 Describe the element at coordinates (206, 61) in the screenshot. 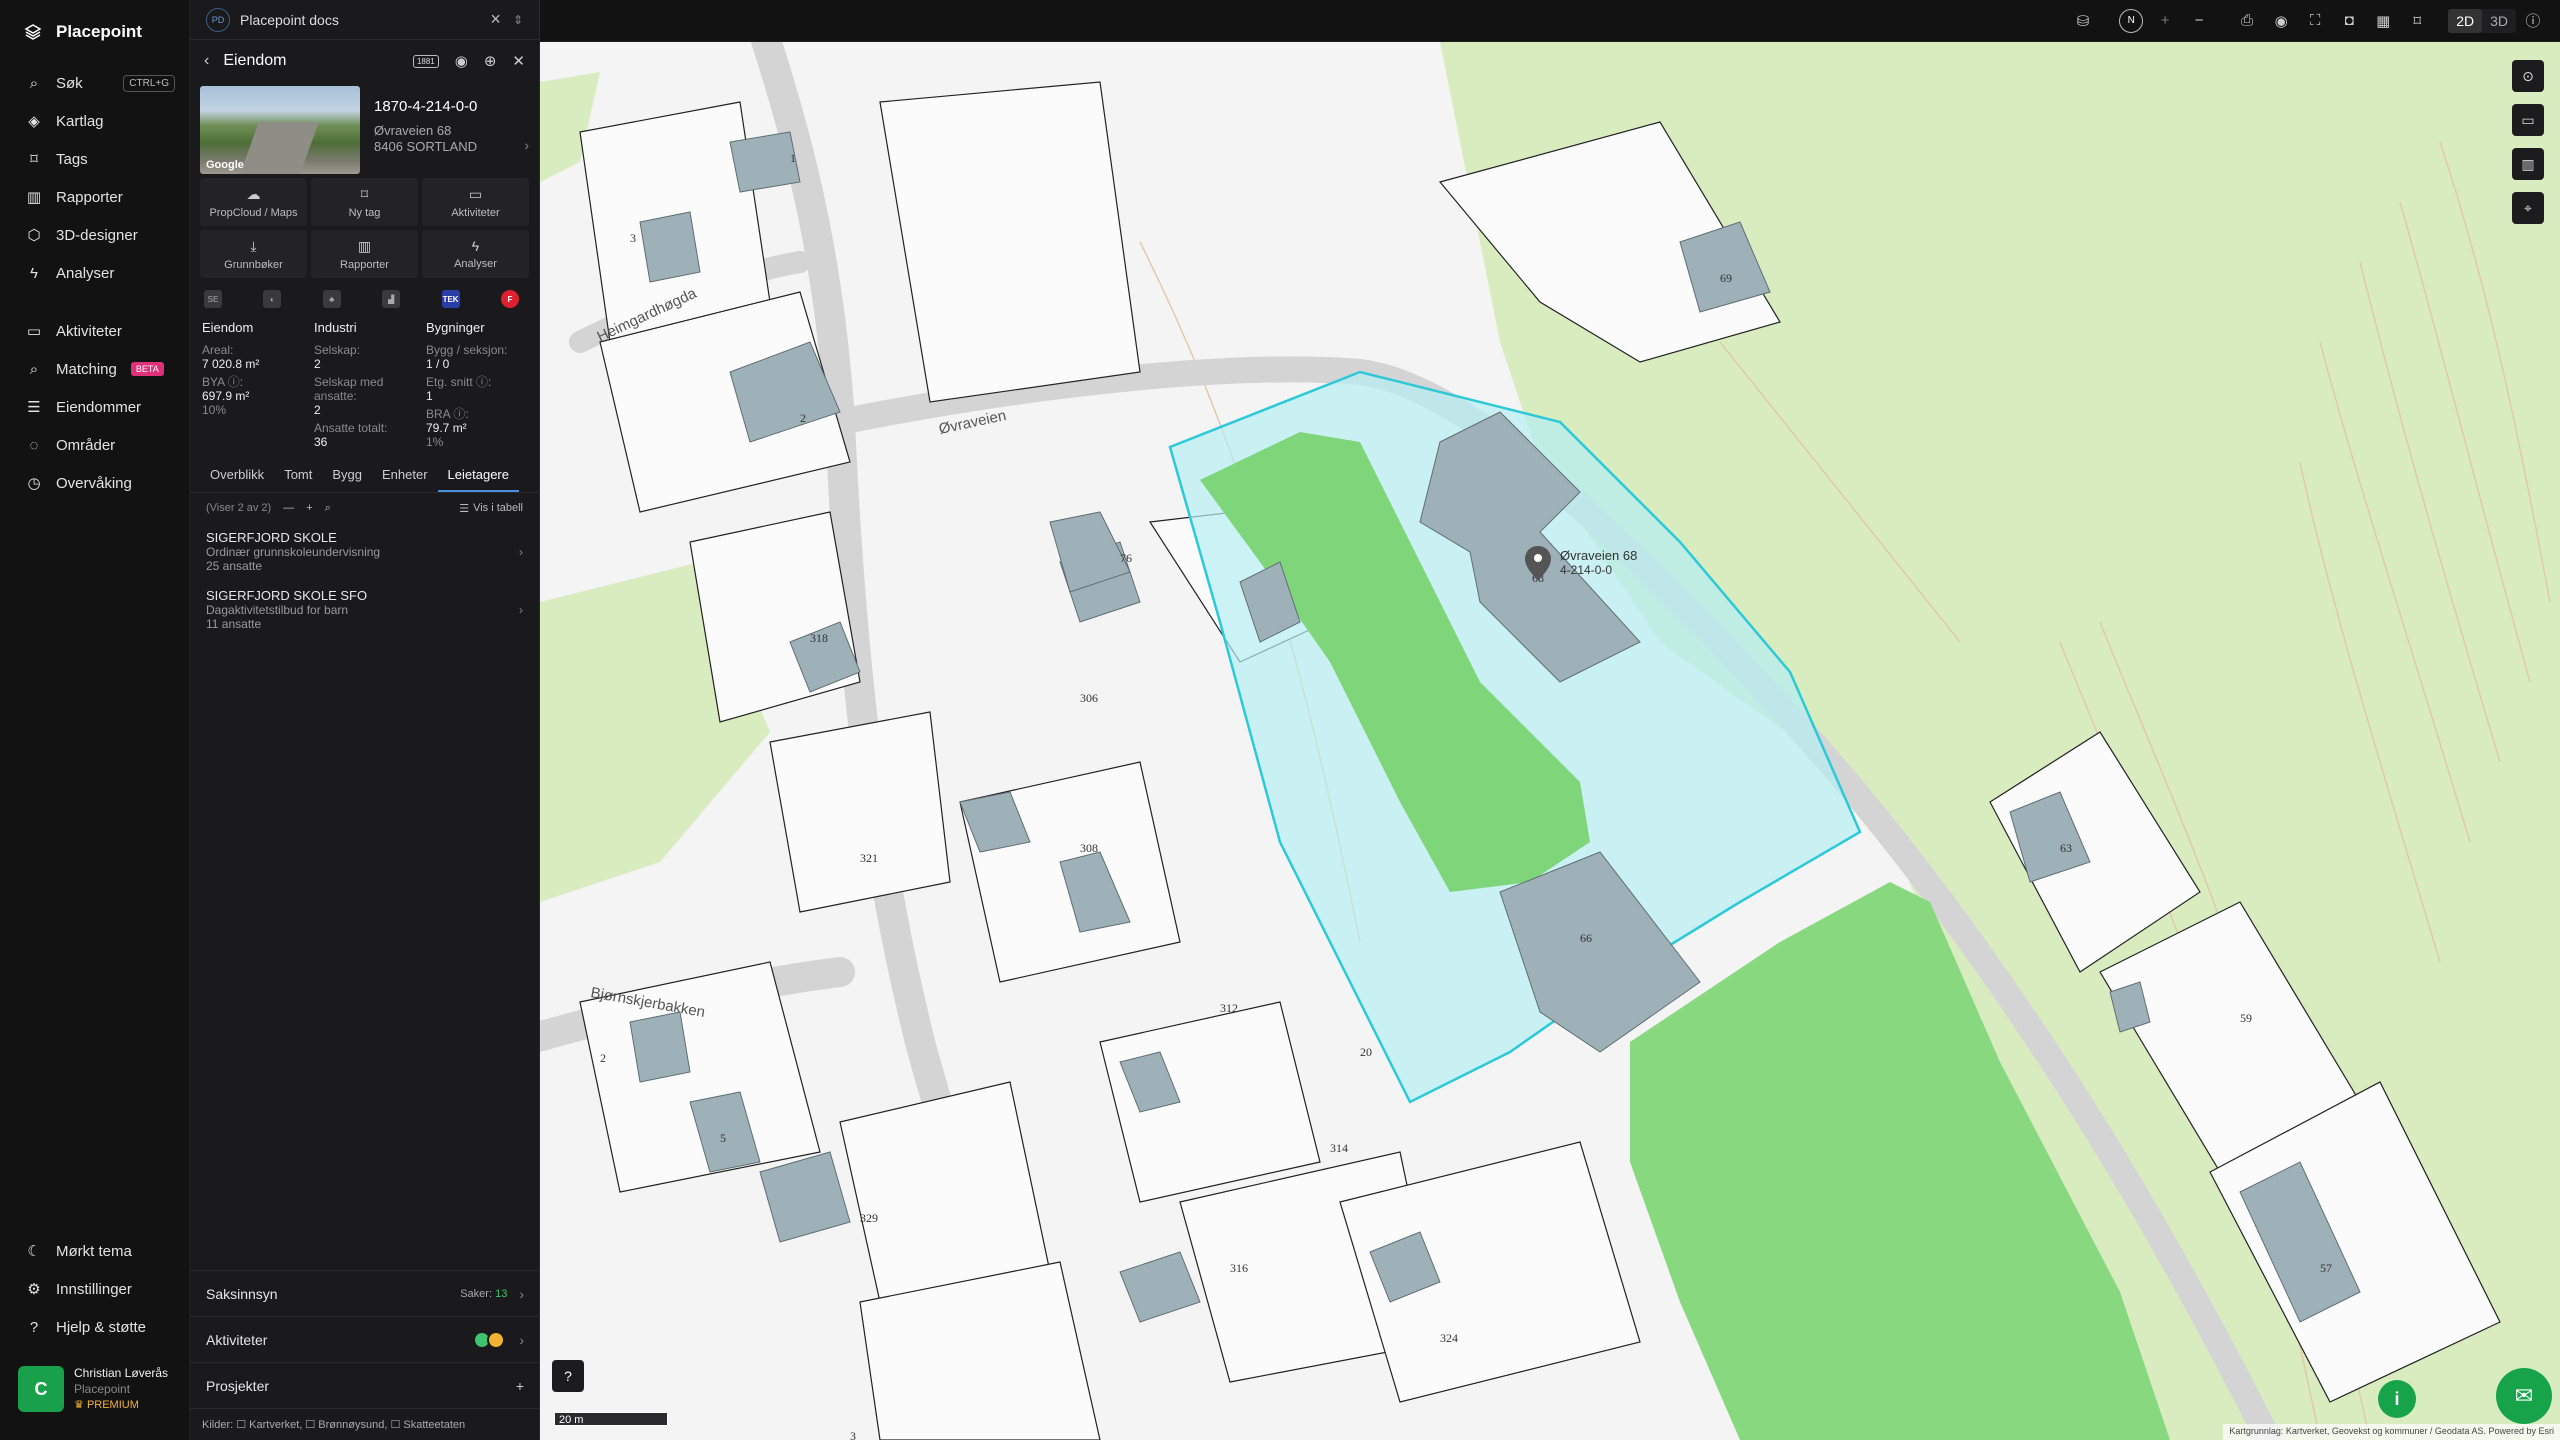

I see `back-icon: ‹` at that location.